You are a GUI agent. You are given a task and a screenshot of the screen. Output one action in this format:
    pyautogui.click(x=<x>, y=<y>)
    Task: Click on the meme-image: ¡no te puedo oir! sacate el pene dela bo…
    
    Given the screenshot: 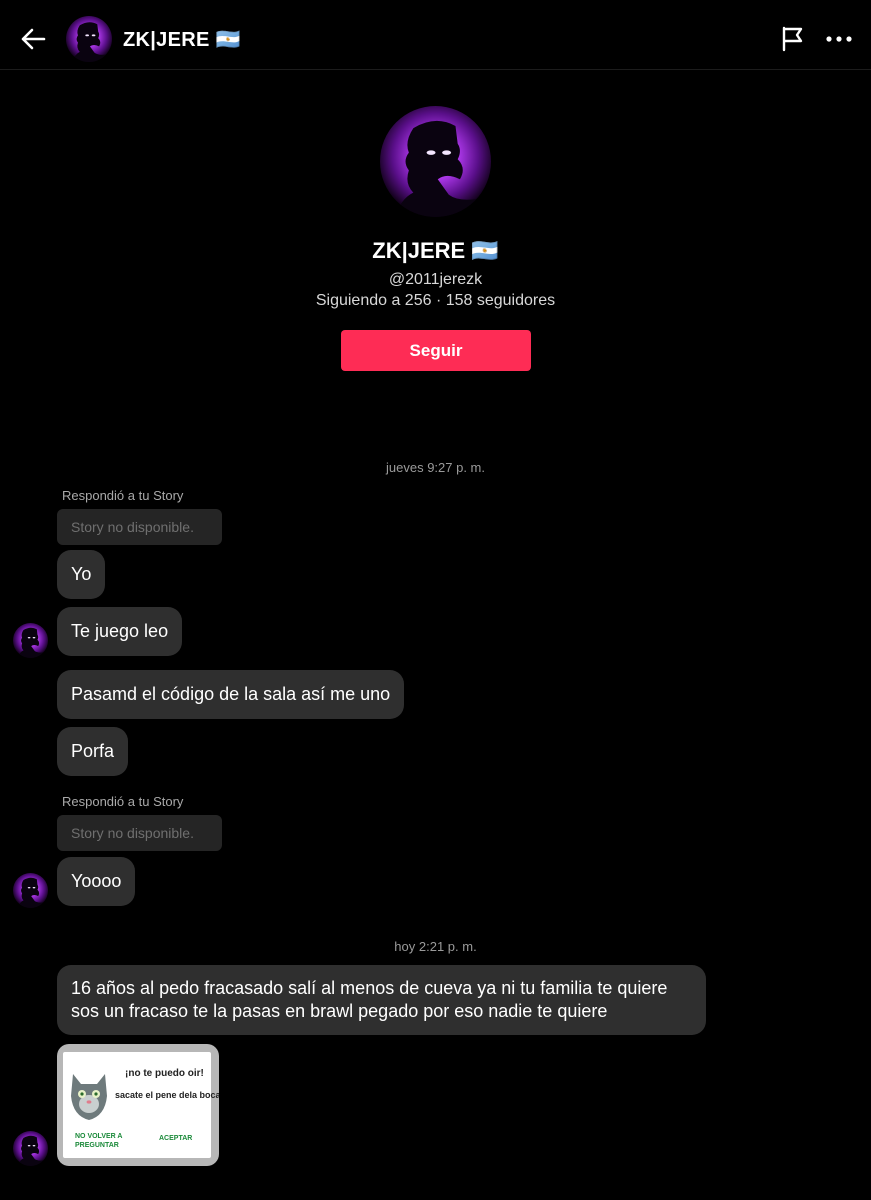 What is the action you would take?
    pyautogui.click(x=141, y=1105)
    